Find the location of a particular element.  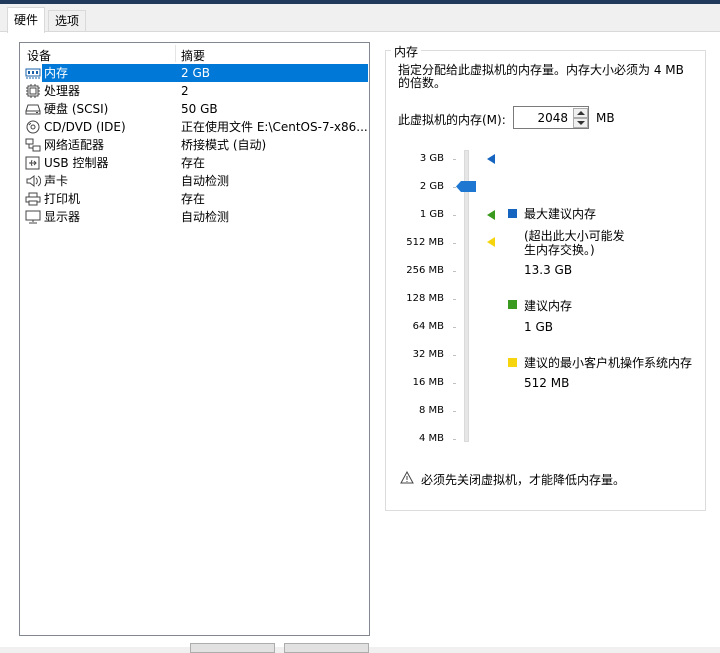

device-name: 处理器 is located at coordinates (62, 91).